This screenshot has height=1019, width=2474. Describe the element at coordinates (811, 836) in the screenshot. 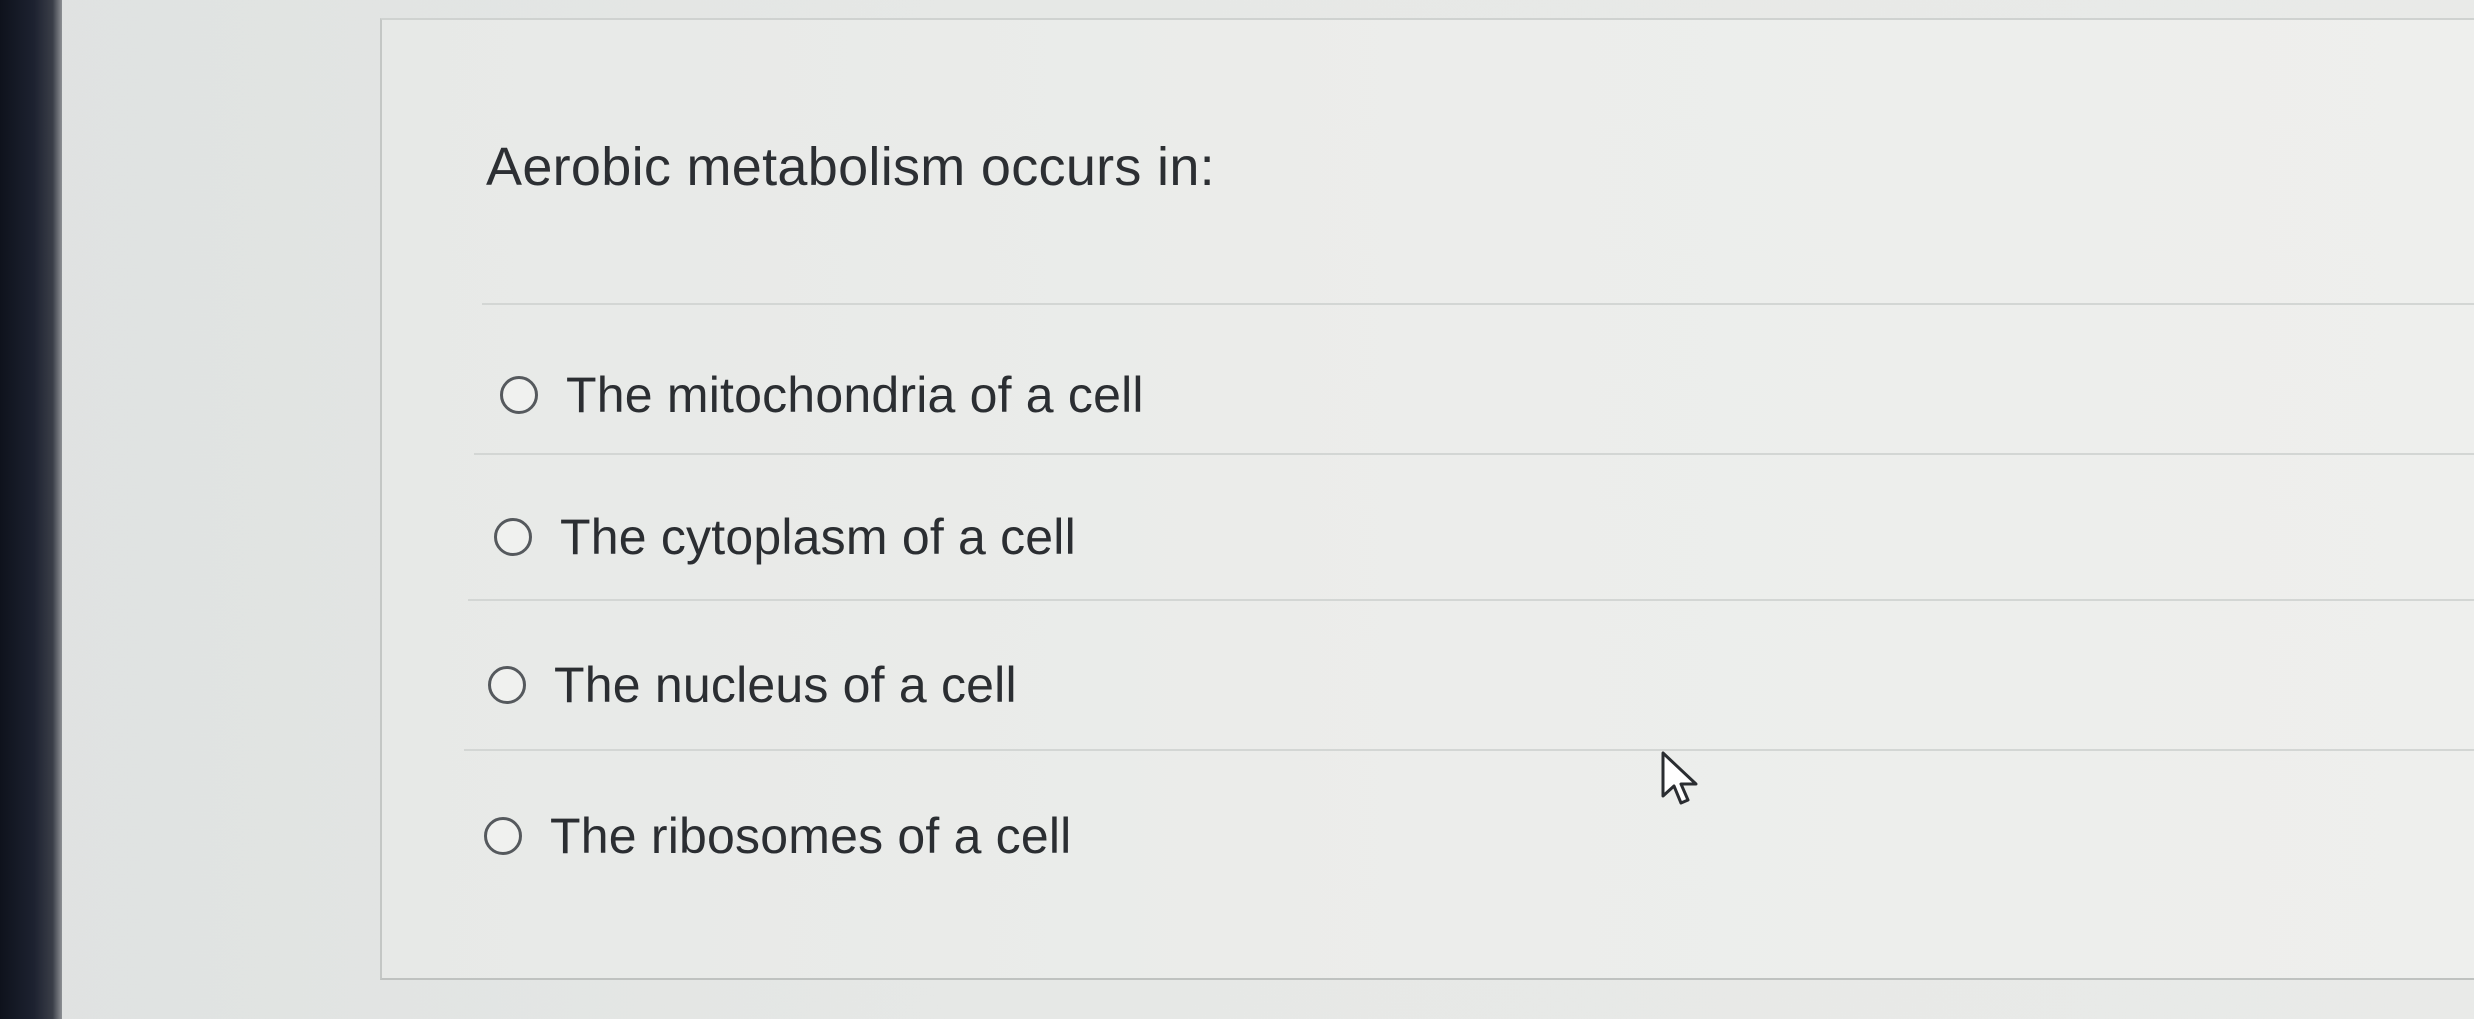

I see `answer-label-ribosomes: The ribosomes of a cell` at that location.